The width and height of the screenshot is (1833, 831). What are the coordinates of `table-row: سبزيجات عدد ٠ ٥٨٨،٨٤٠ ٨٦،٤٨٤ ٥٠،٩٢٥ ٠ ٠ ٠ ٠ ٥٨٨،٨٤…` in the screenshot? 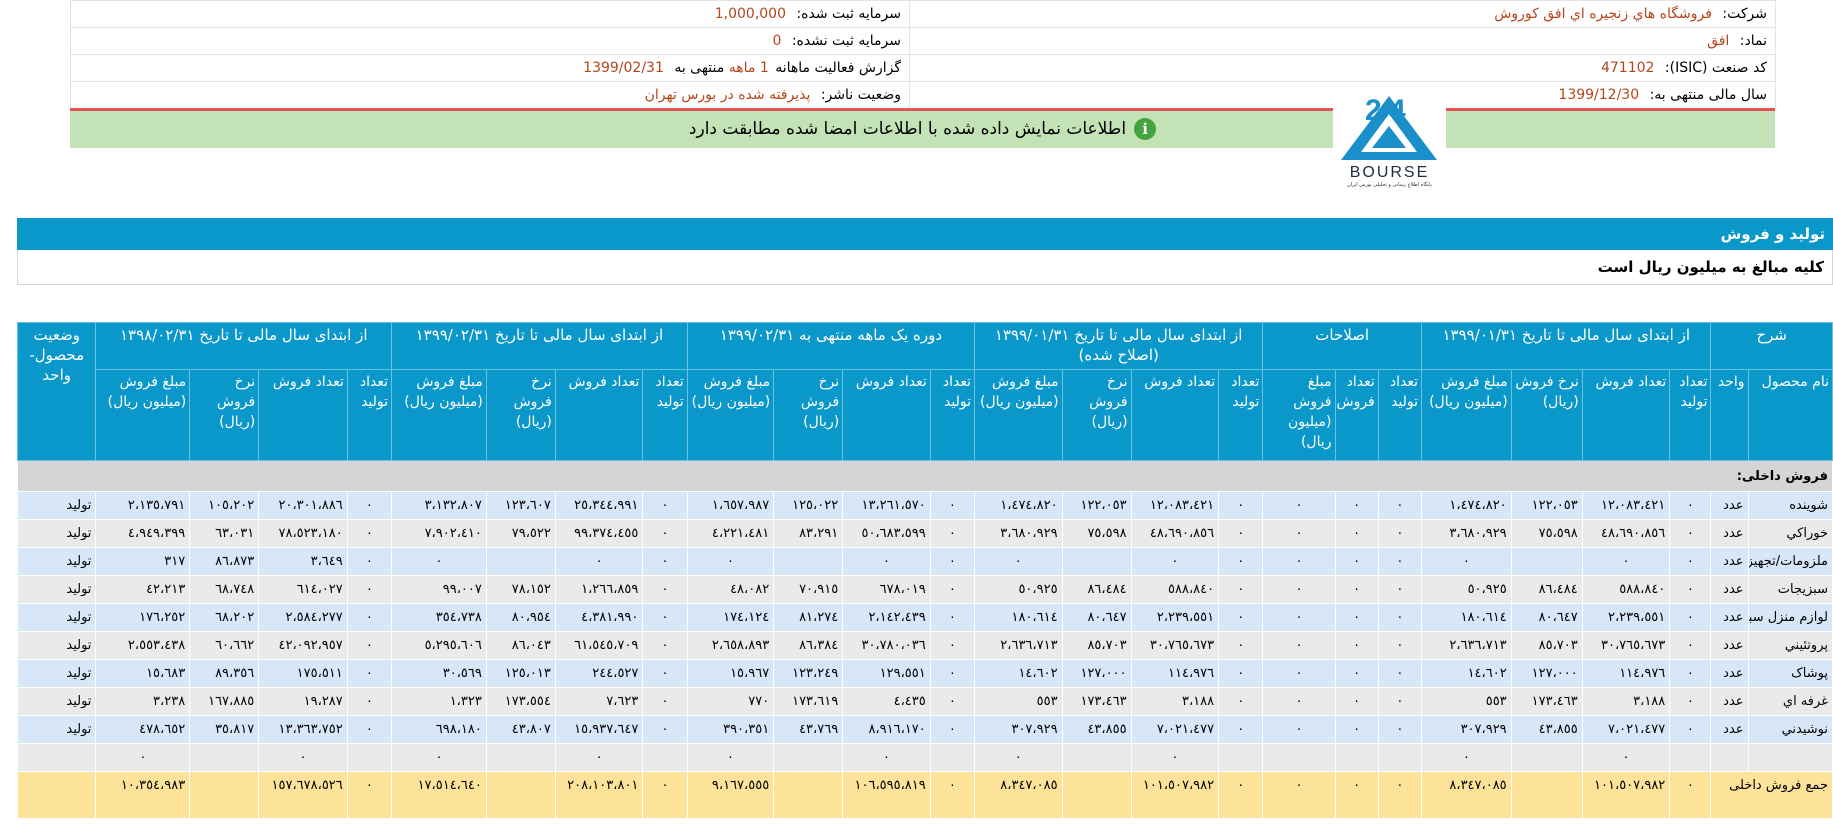 It's located at (924, 589).